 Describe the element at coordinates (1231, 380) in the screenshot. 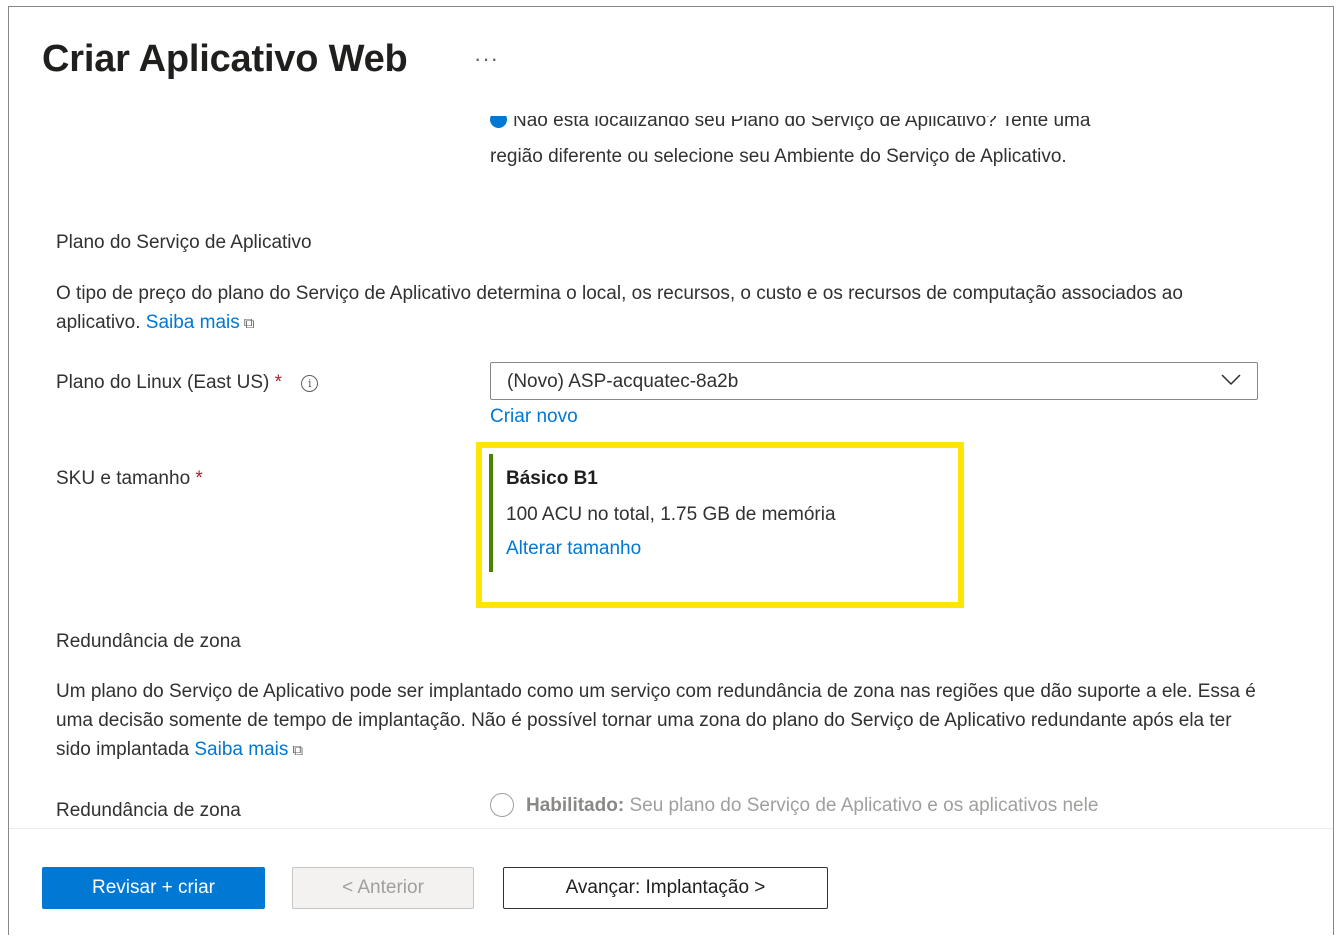

I see `chevron-down-icon` at that location.